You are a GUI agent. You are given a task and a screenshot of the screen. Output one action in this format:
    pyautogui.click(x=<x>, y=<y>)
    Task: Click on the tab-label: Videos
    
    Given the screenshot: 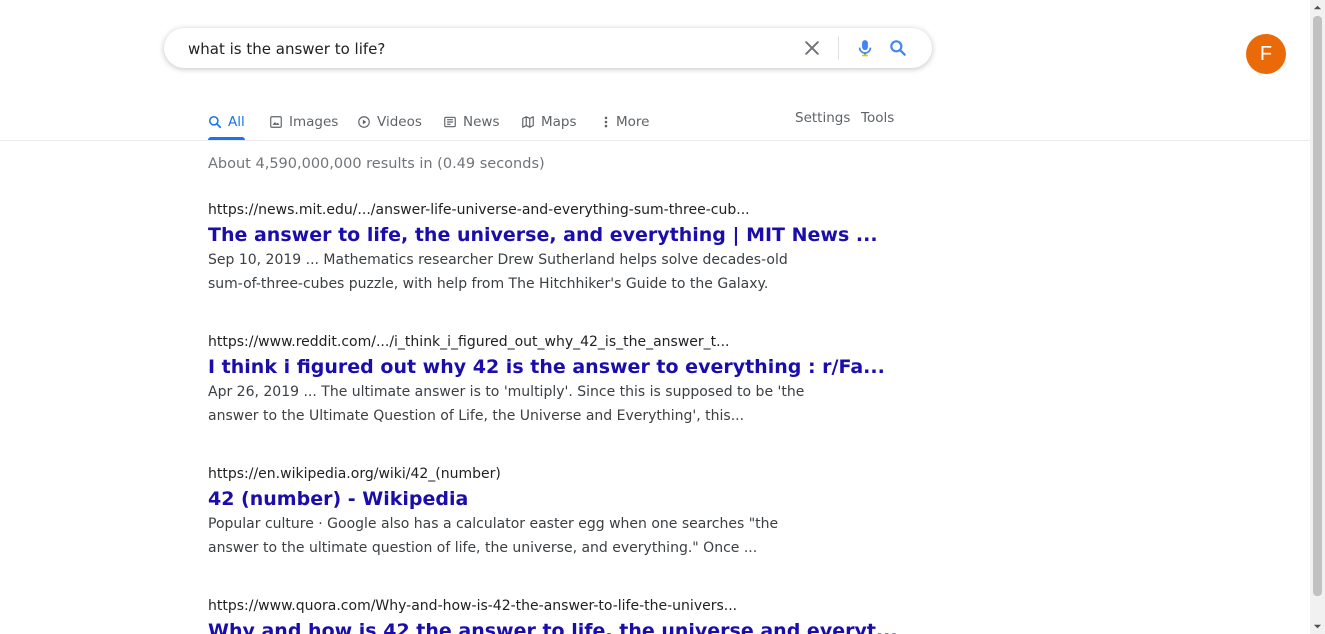 What is the action you would take?
    pyautogui.click(x=399, y=122)
    